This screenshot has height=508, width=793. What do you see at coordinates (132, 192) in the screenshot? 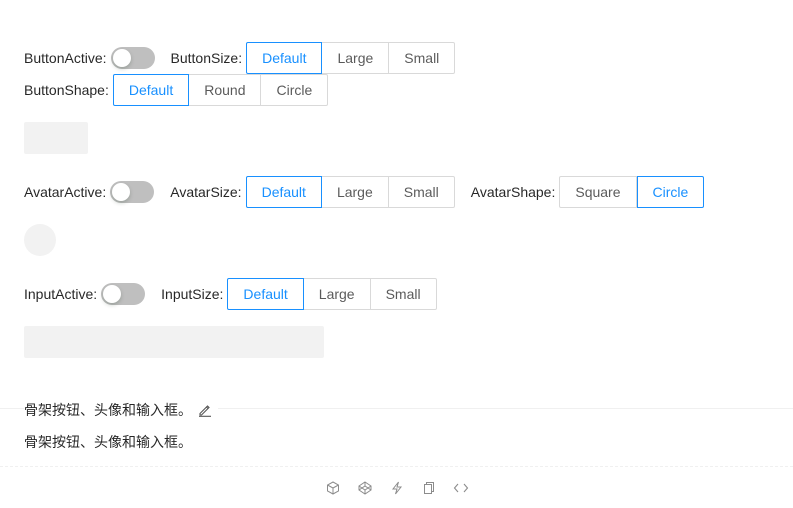
I see `avatar-active-switch` at bounding box center [132, 192].